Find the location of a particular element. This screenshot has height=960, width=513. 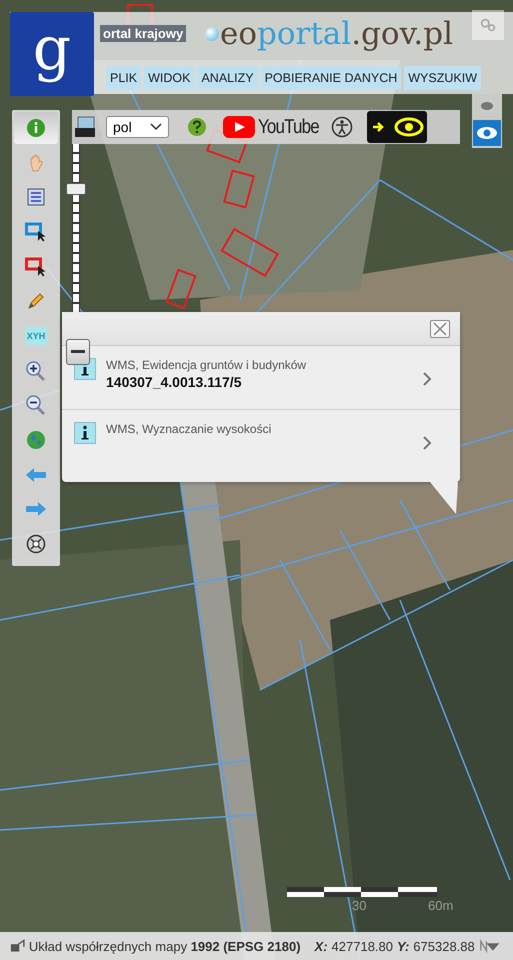

window-icon is located at coordinates (17, 946).